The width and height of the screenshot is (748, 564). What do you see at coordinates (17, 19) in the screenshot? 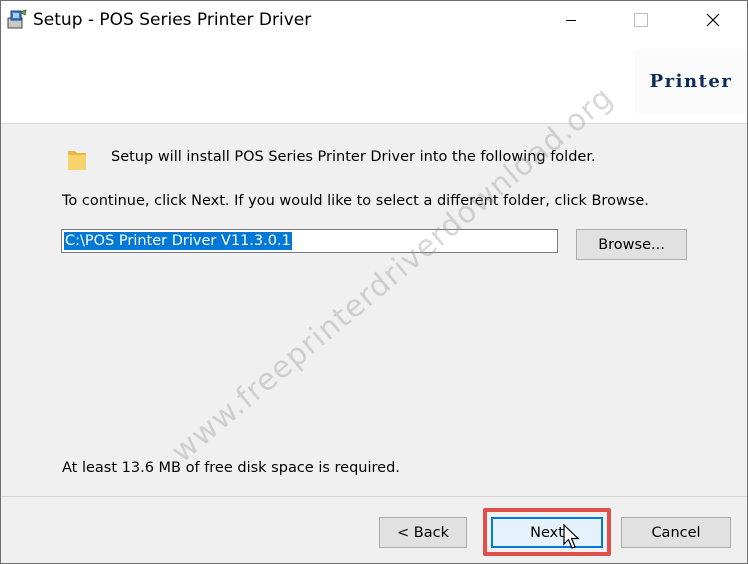
I see `setup-app-icon` at bounding box center [17, 19].